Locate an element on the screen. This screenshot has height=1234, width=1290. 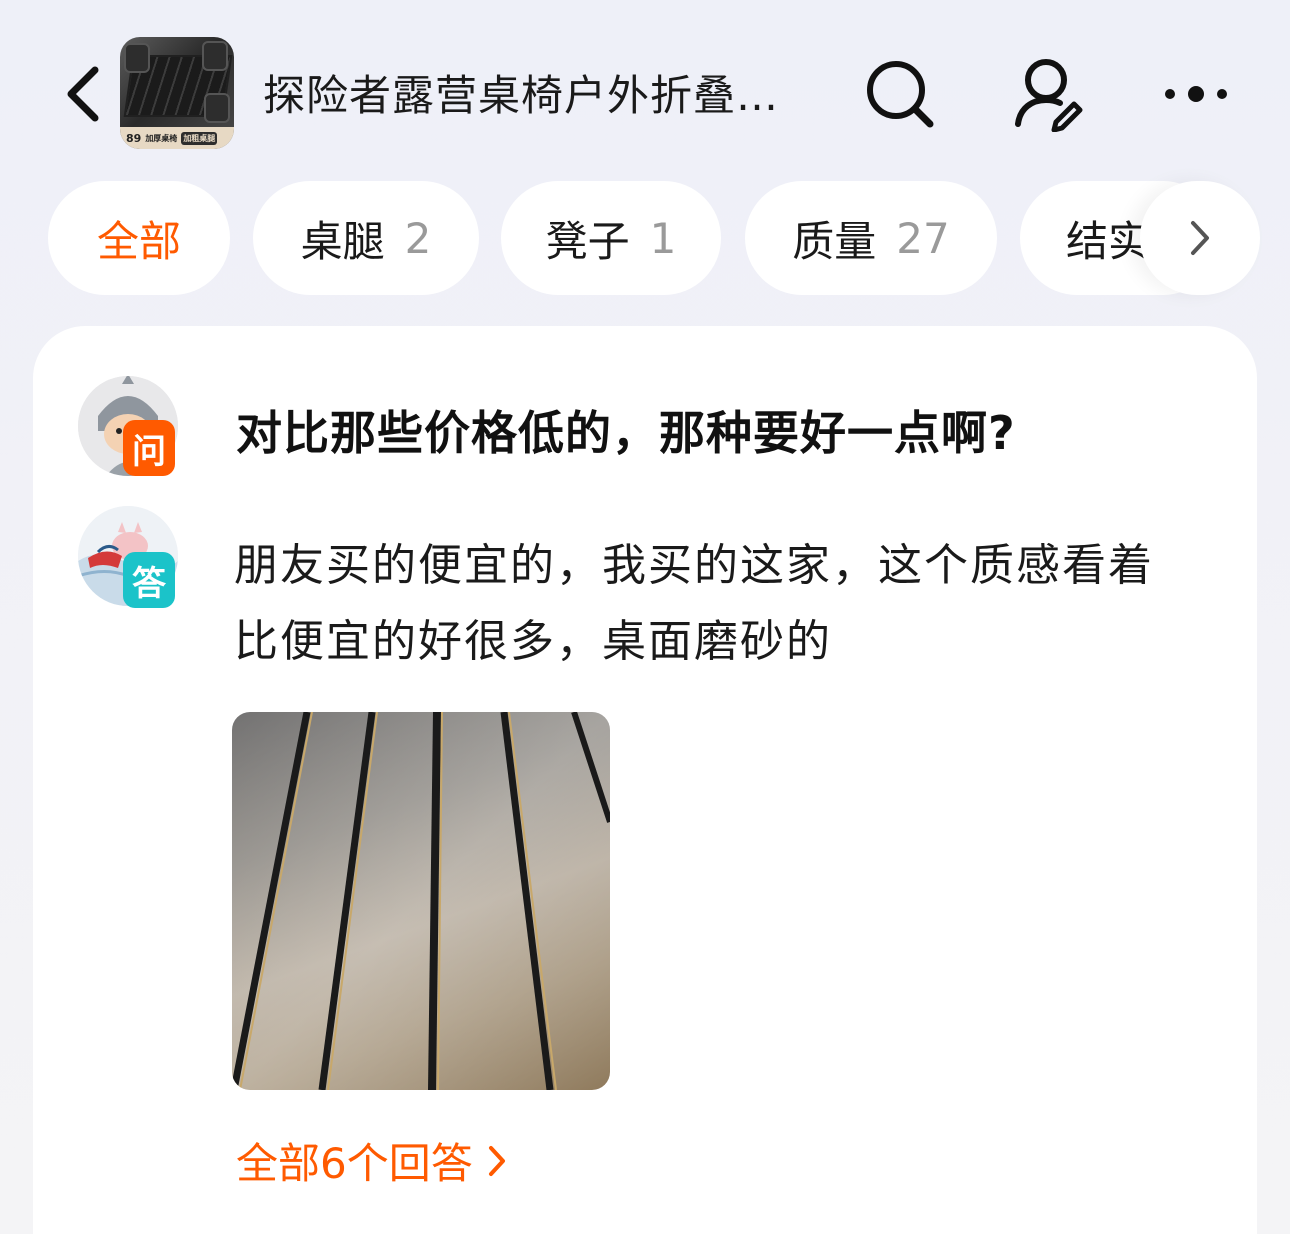
back-button is located at coordinates (83, 94).